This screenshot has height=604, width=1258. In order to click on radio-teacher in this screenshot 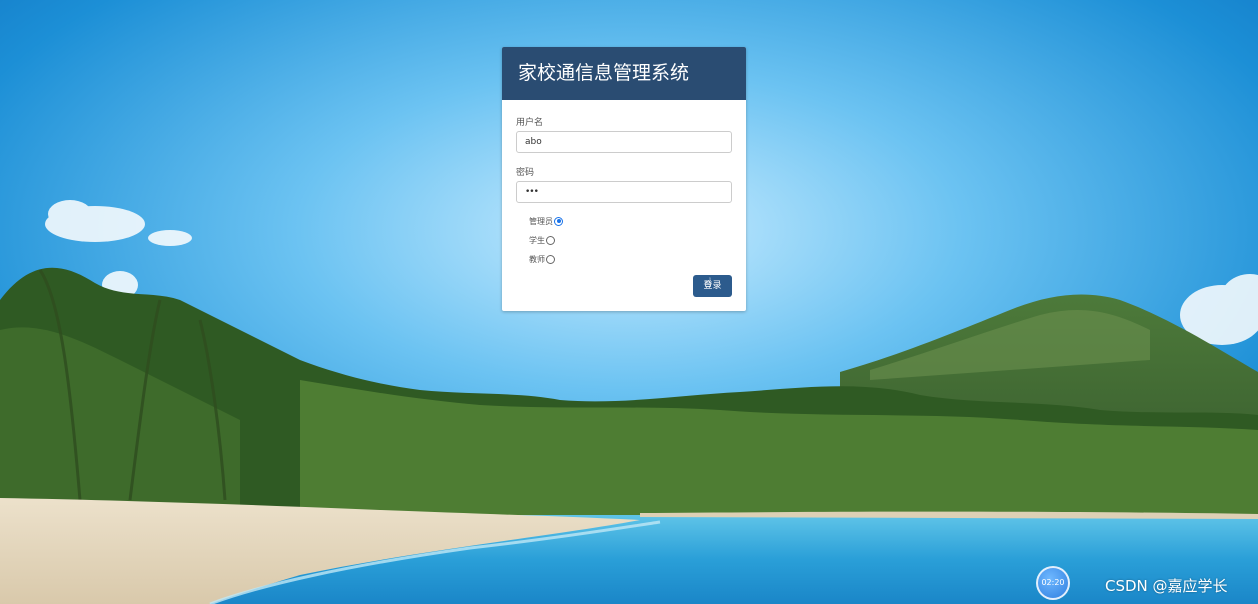, I will do `click(550, 259)`.